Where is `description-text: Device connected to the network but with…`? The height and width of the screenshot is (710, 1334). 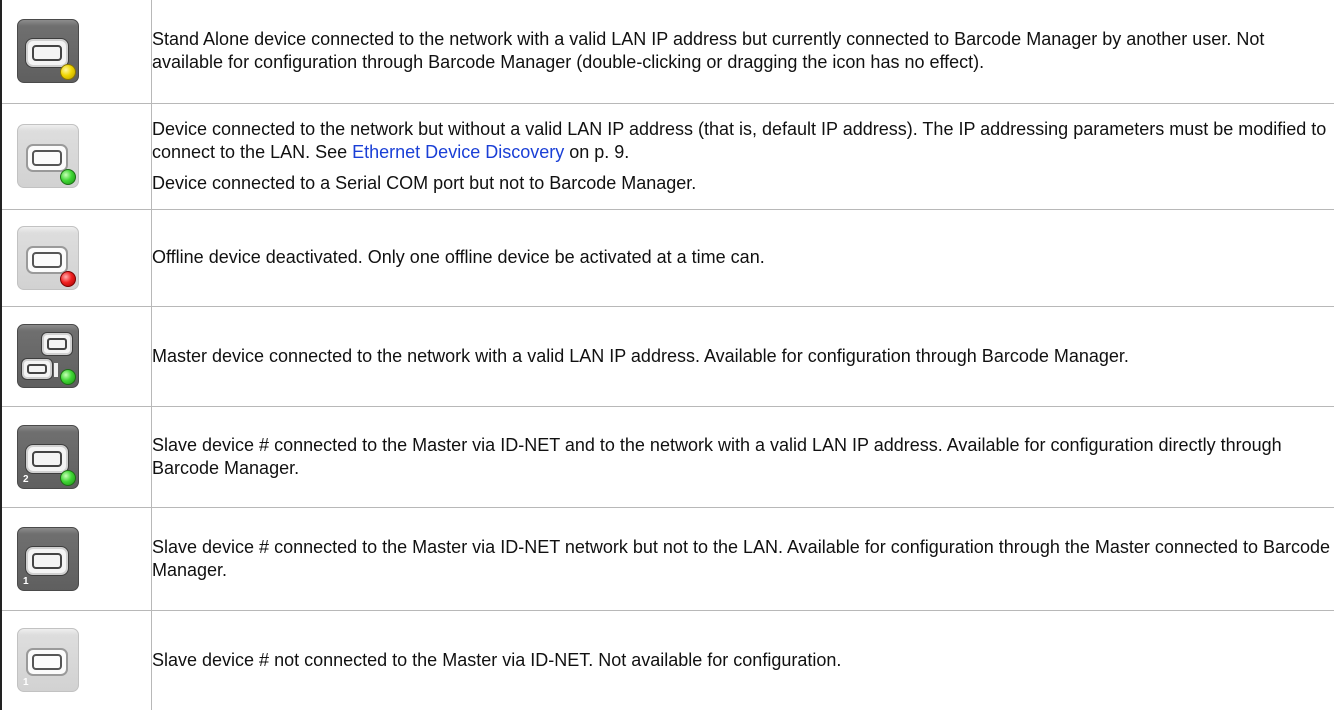
description-text: Device connected to the network but with… is located at coordinates (743, 141).